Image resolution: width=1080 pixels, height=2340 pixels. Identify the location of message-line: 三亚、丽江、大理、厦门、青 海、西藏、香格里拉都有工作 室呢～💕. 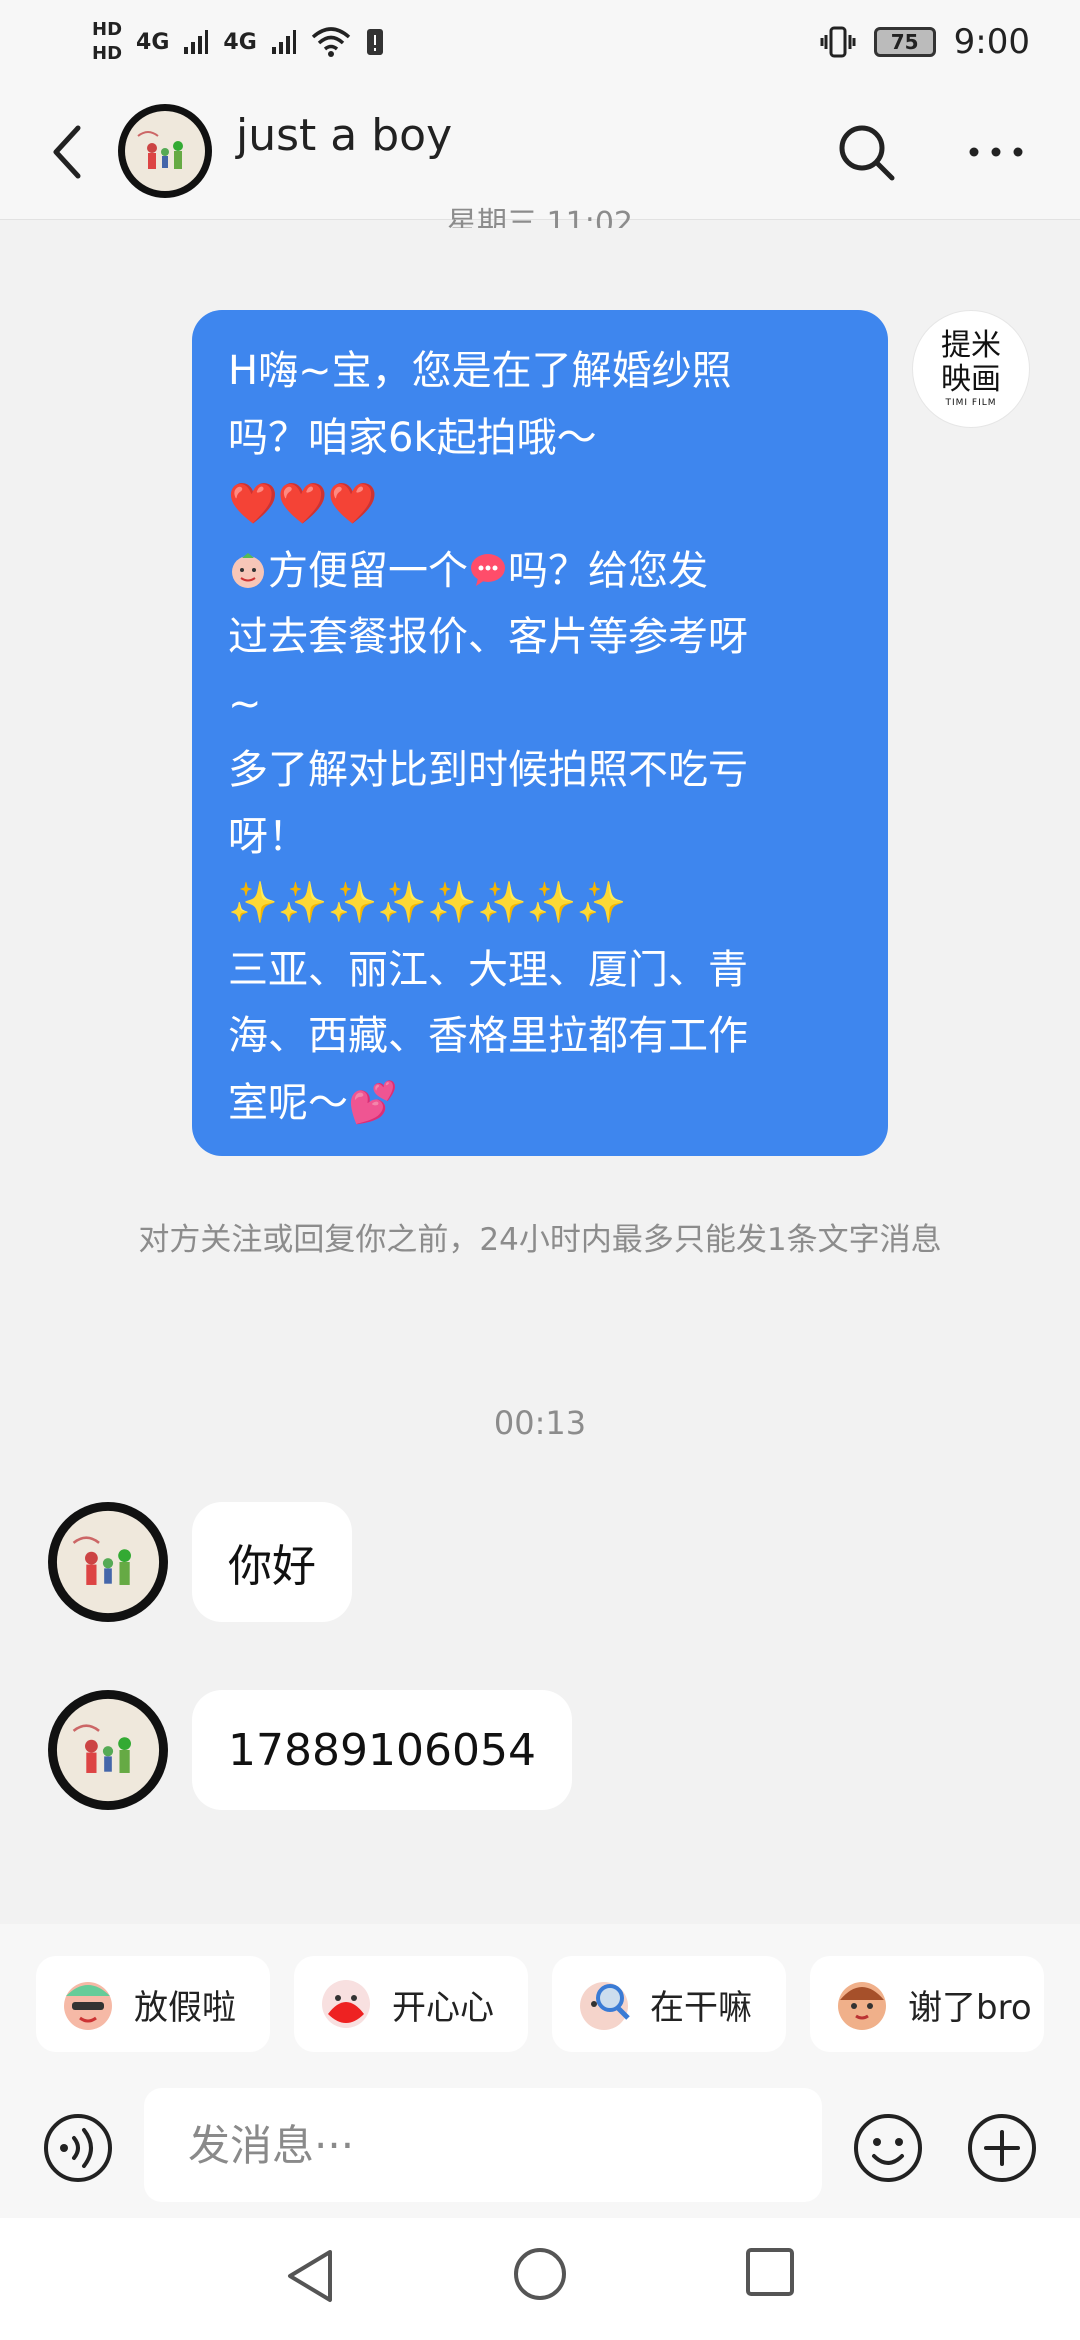
(540, 1037).